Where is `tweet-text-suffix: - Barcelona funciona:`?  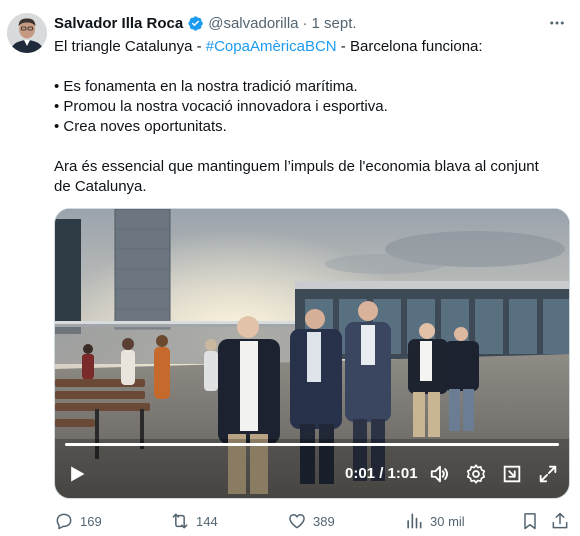 tweet-text-suffix: - Barcelona funciona: is located at coordinates (409, 46).